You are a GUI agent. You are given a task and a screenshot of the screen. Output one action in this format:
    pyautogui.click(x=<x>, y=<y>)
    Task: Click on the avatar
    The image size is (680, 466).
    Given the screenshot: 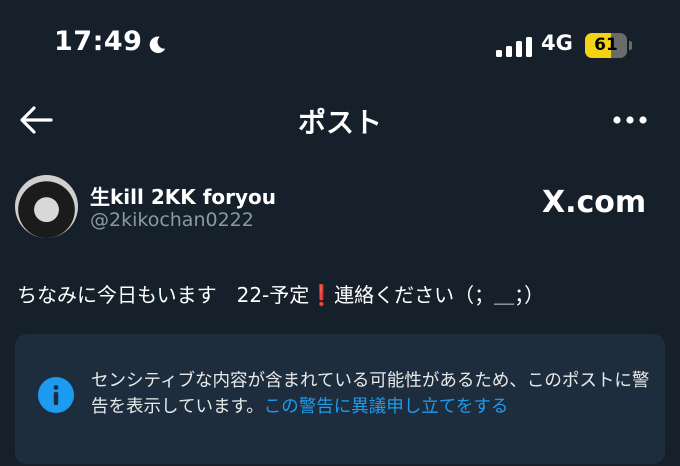 What is the action you would take?
    pyautogui.click(x=46, y=206)
    